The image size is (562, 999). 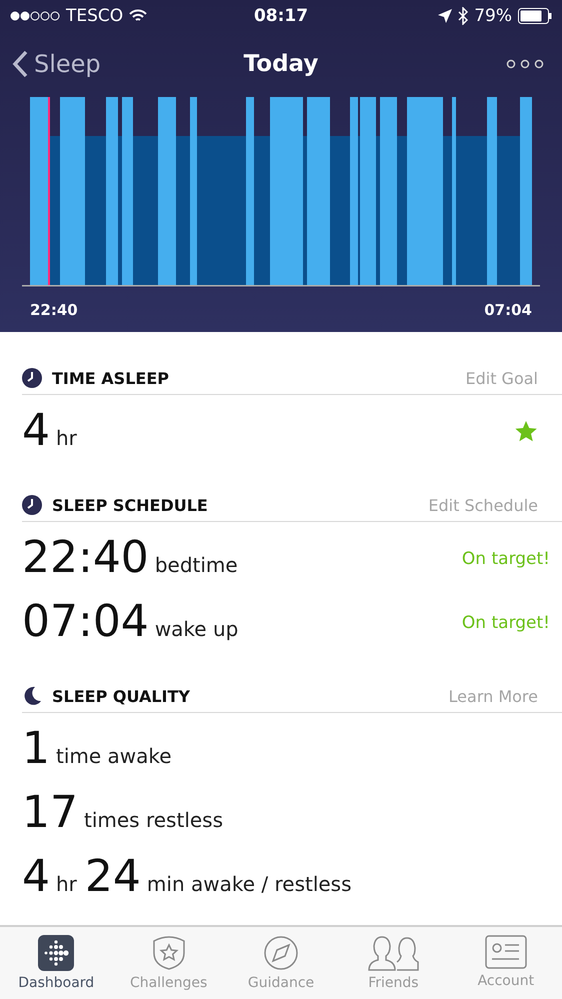 What do you see at coordinates (85, 557) in the screenshot?
I see `stat-value: 22:40` at bounding box center [85, 557].